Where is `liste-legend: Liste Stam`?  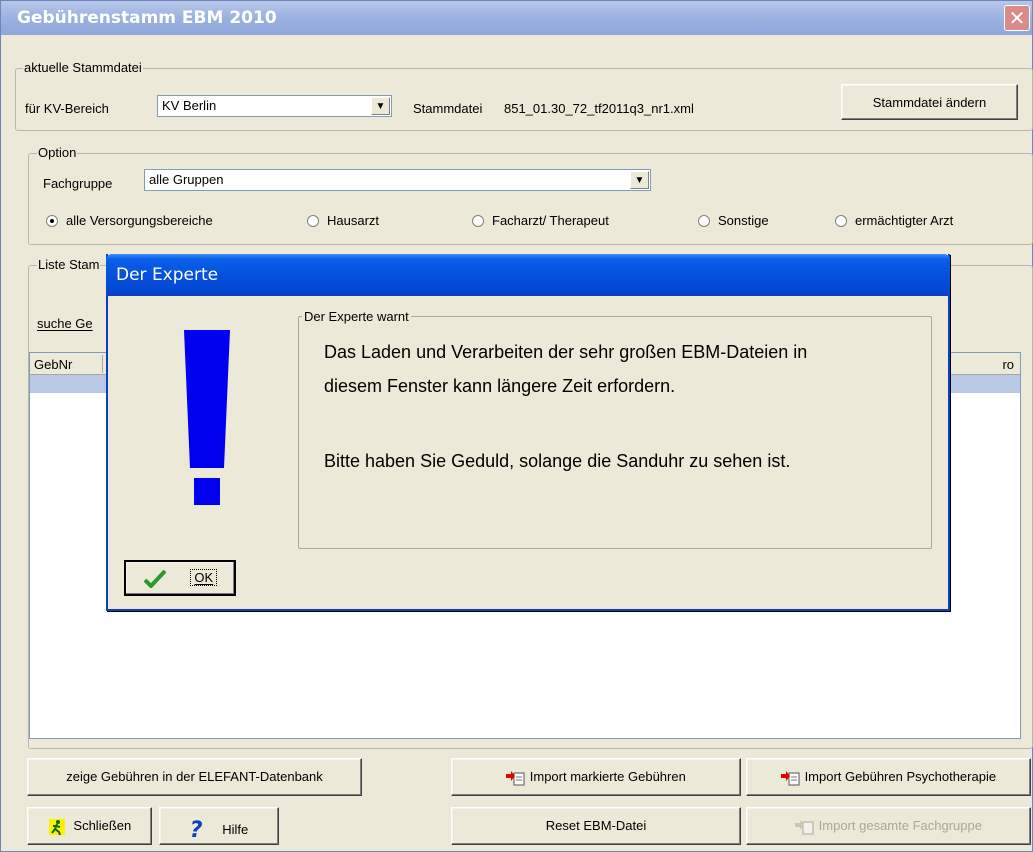 liste-legend: Liste Stam is located at coordinates (69, 264).